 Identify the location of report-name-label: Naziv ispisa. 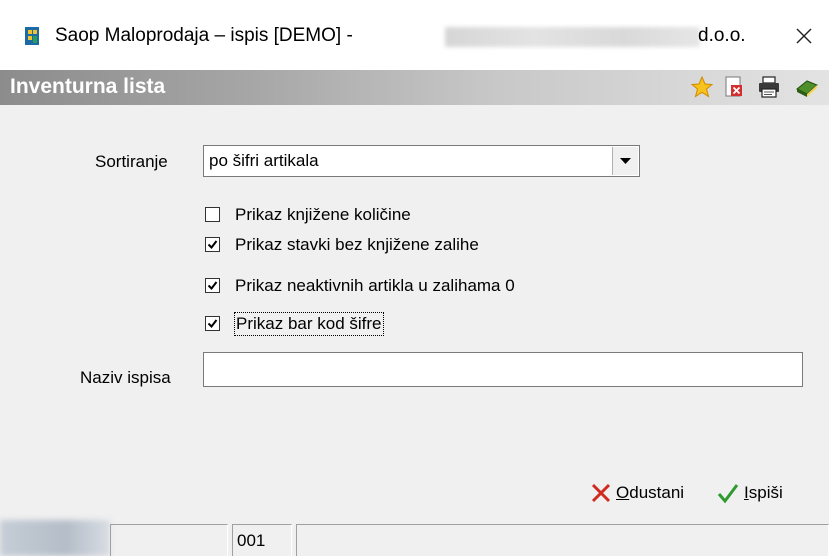
(125, 377).